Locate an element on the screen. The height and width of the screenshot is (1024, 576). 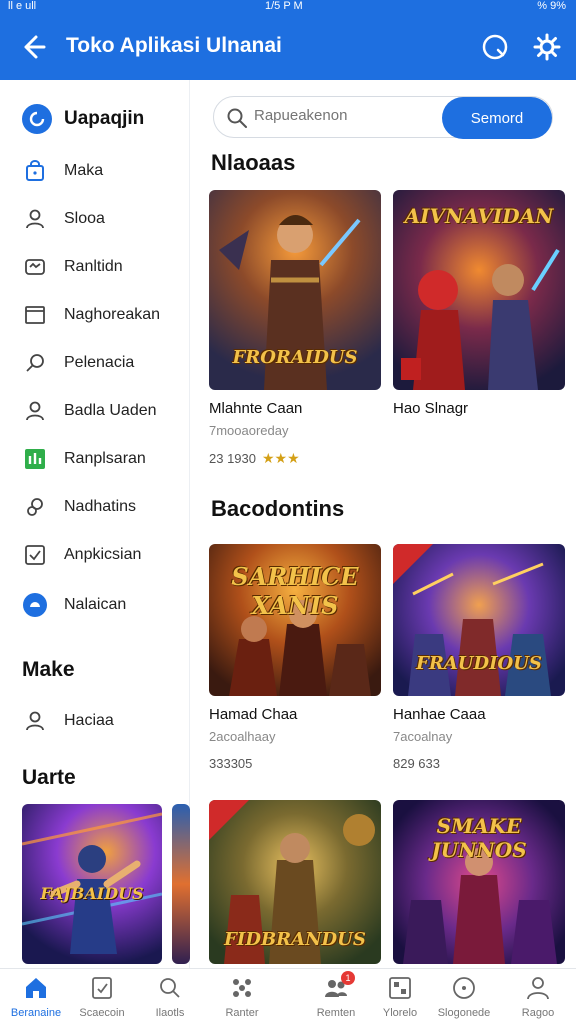
sidebar-item-haciaa: Haciaa is located at coordinates (102, 721).